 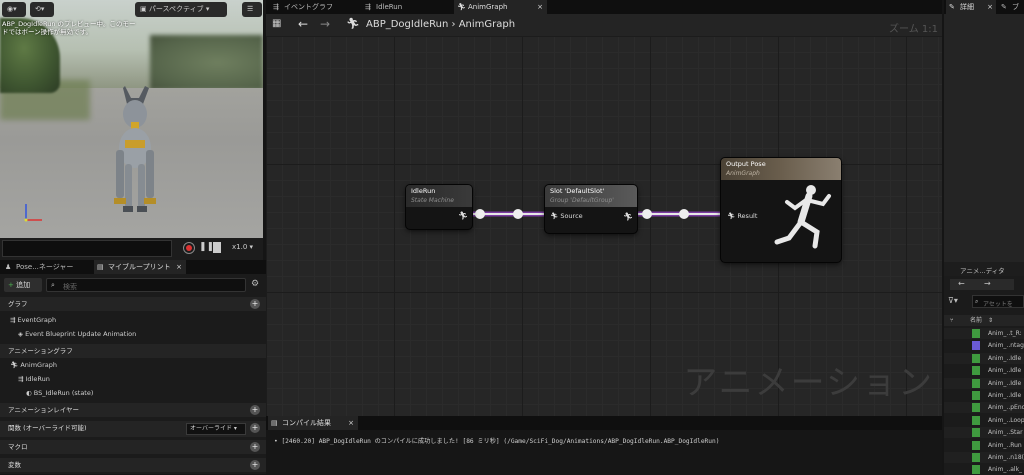 What do you see at coordinates (1015, 7) in the screenshot?
I see `tab-blueprint-label: ブ` at bounding box center [1015, 7].